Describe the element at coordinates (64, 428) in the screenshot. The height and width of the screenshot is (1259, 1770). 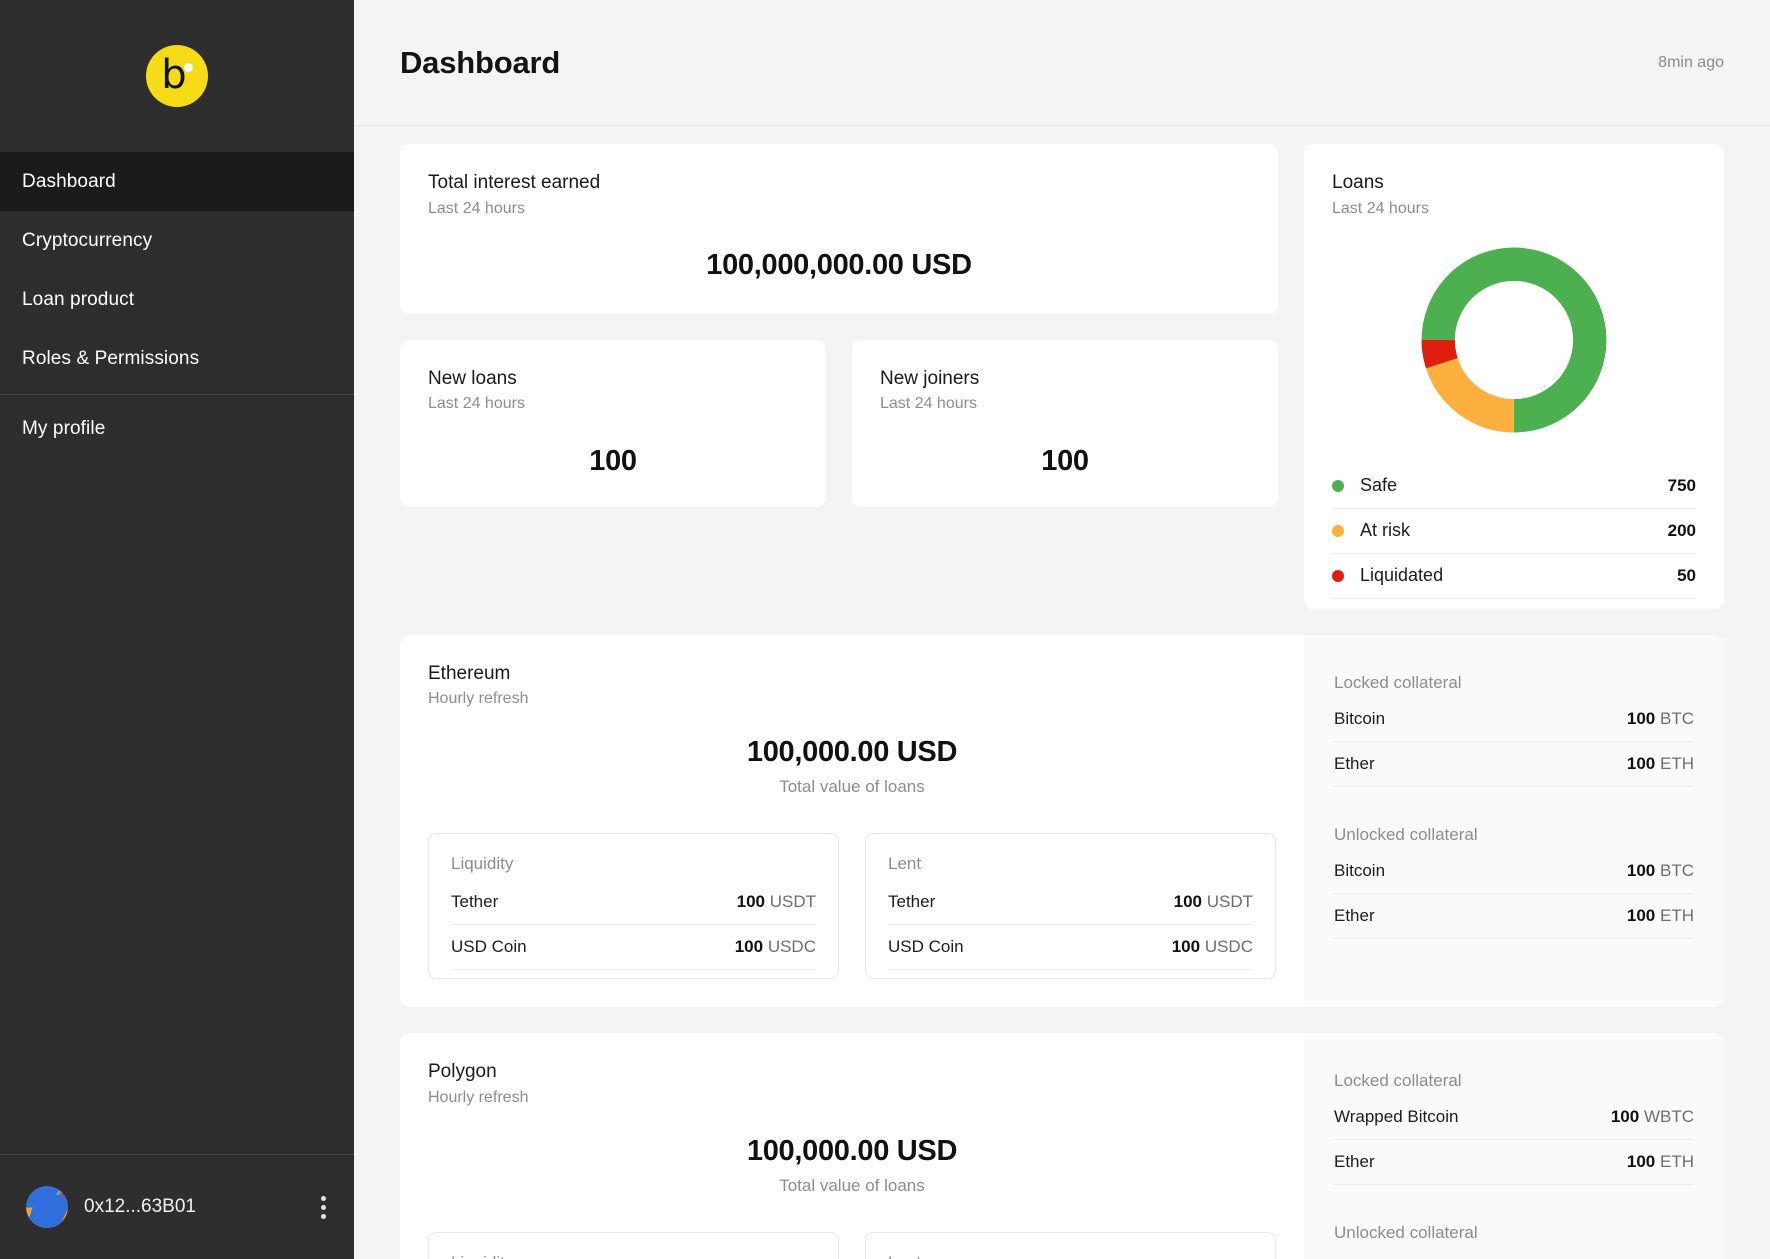
I see `sidebar-item-label: My profile` at that location.